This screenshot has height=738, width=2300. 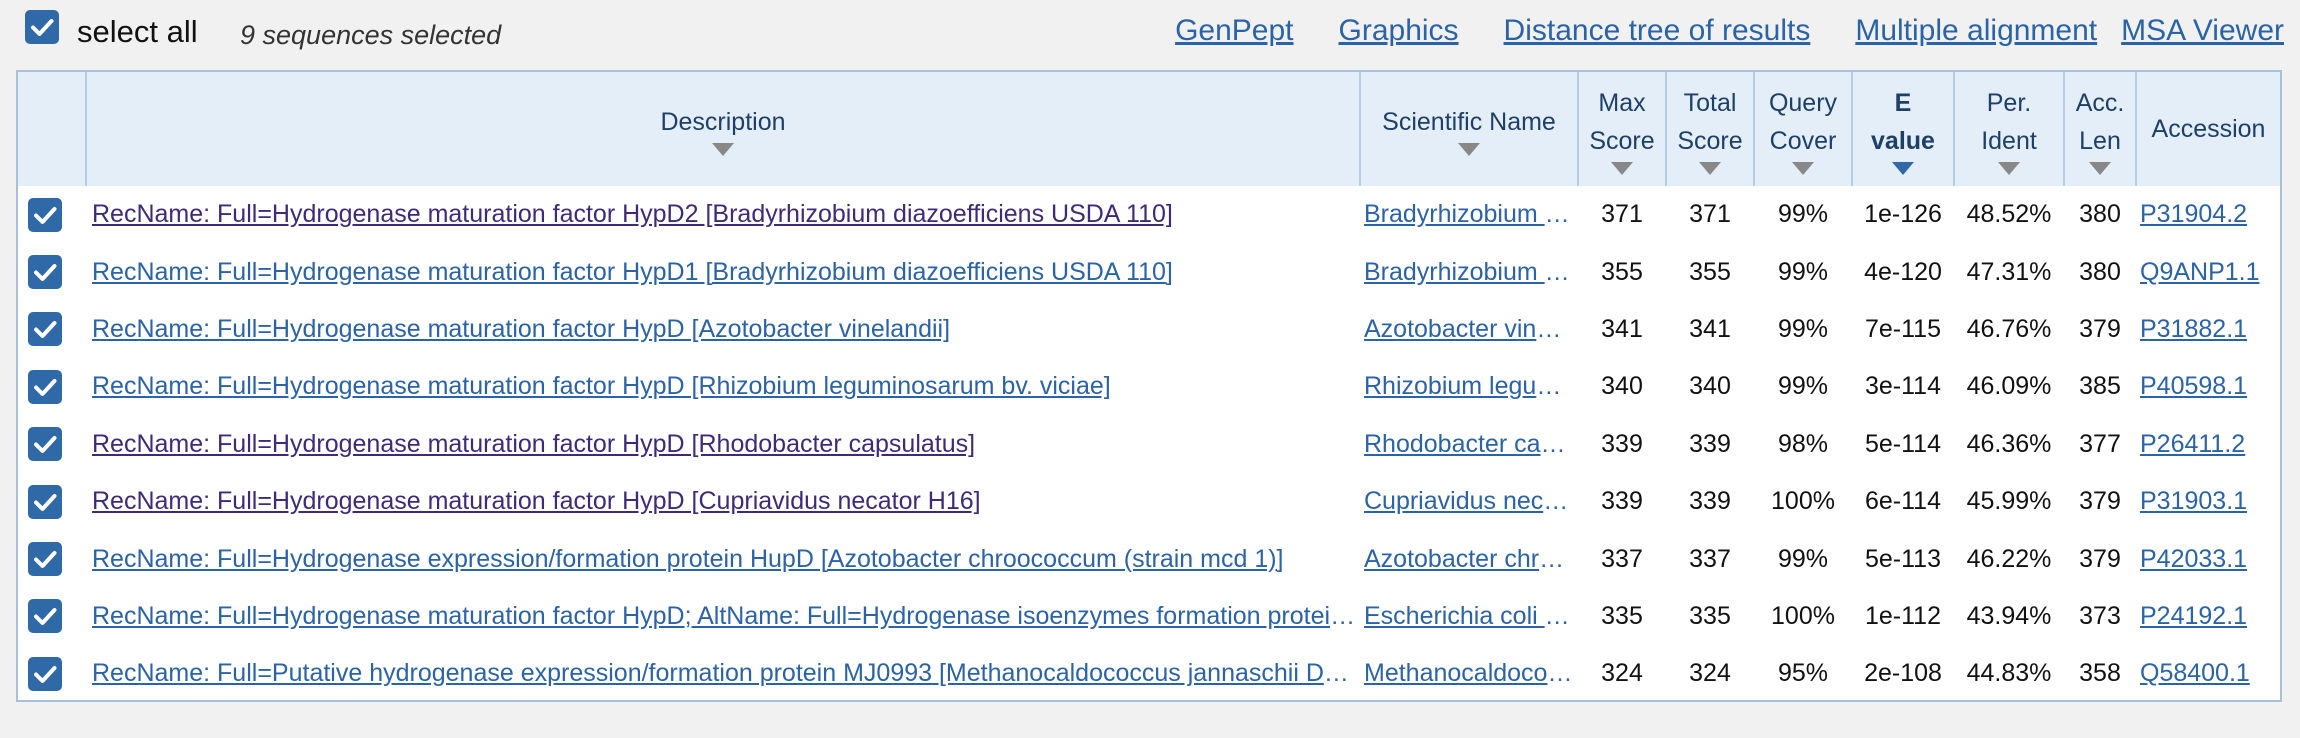 What do you see at coordinates (1710, 386) in the screenshot?
I see `total-score-cell: 340` at bounding box center [1710, 386].